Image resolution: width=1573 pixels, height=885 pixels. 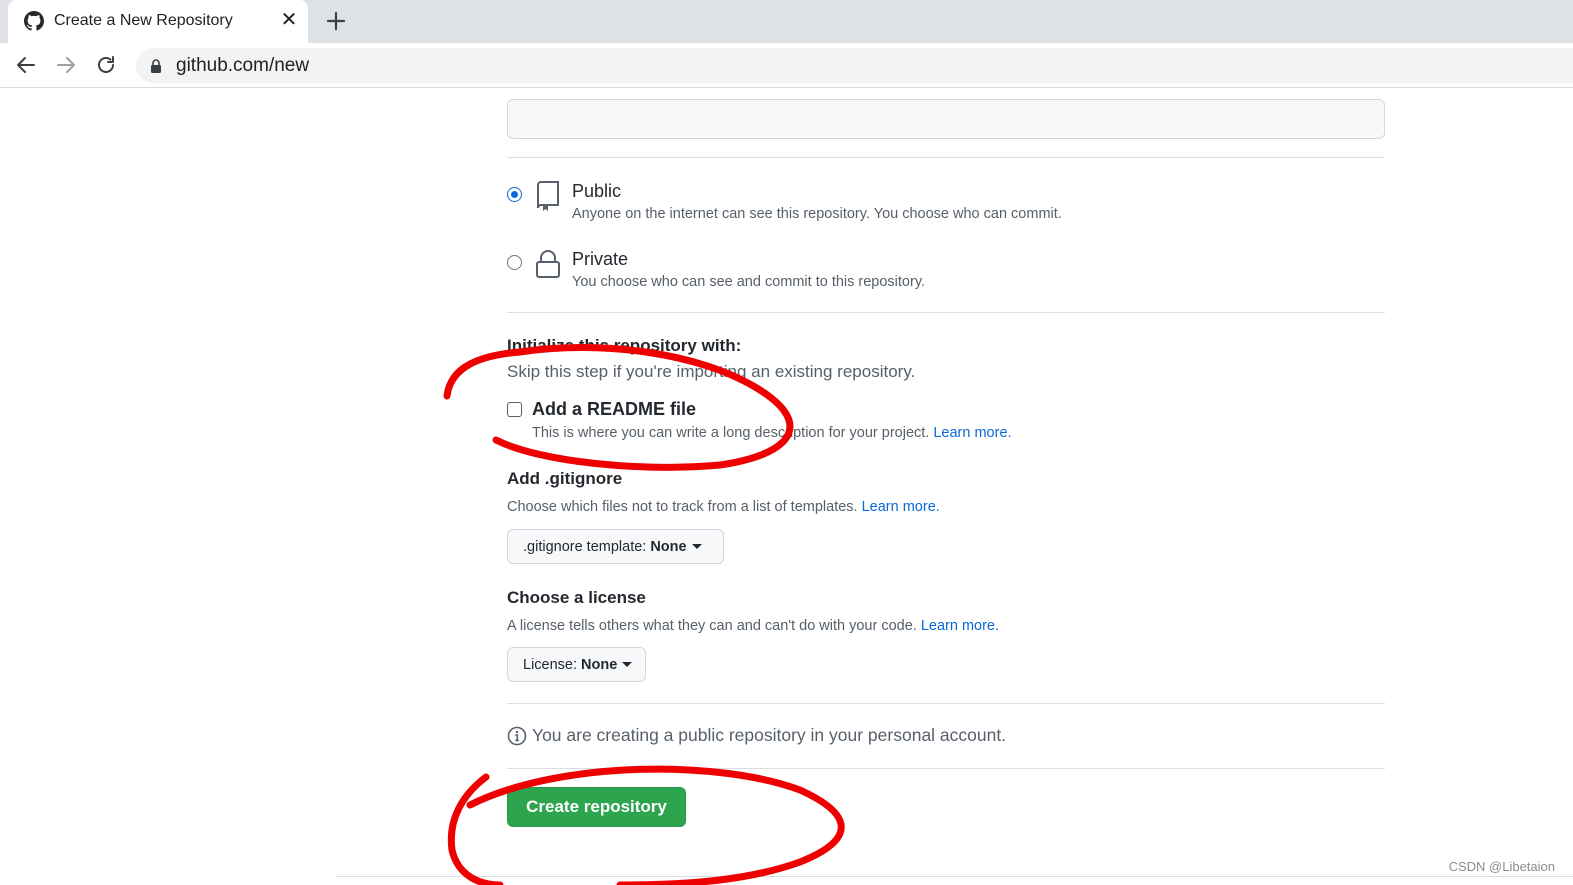 What do you see at coordinates (514, 409) in the screenshot?
I see `readme-checkbox` at bounding box center [514, 409].